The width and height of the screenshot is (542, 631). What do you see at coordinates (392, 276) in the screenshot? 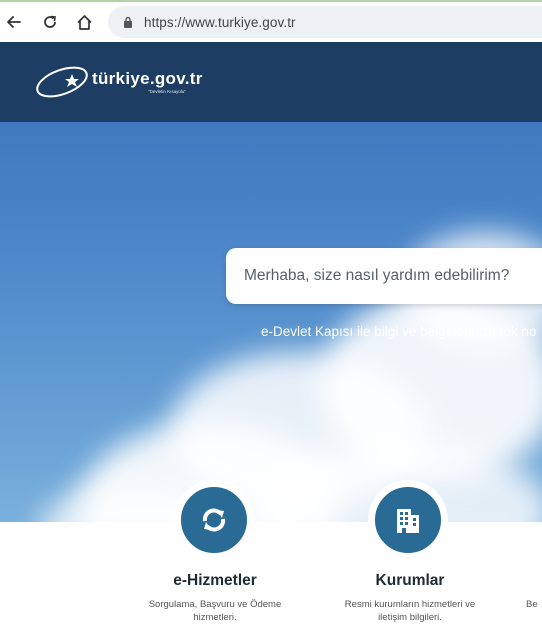
I see `search-input` at bounding box center [392, 276].